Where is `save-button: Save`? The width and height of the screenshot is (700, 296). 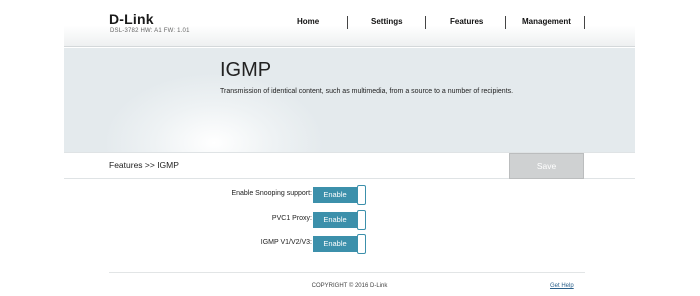
save-button: Save is located at coordinates (546, 166).